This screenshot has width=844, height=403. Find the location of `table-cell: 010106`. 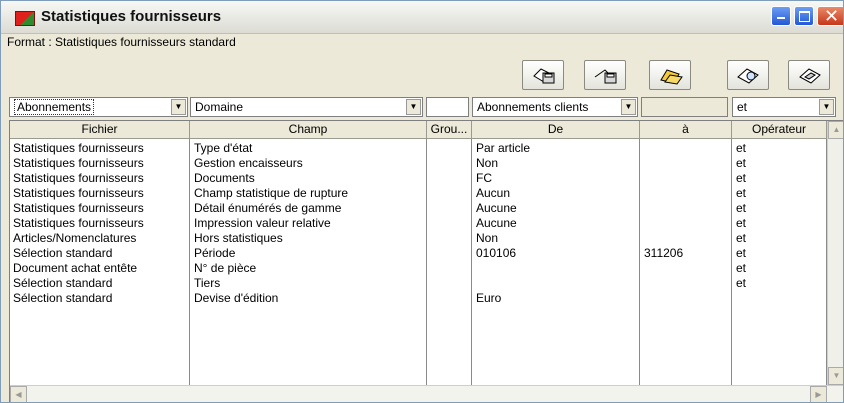

table-cell: 010106 is located at coordinates (556, 253).